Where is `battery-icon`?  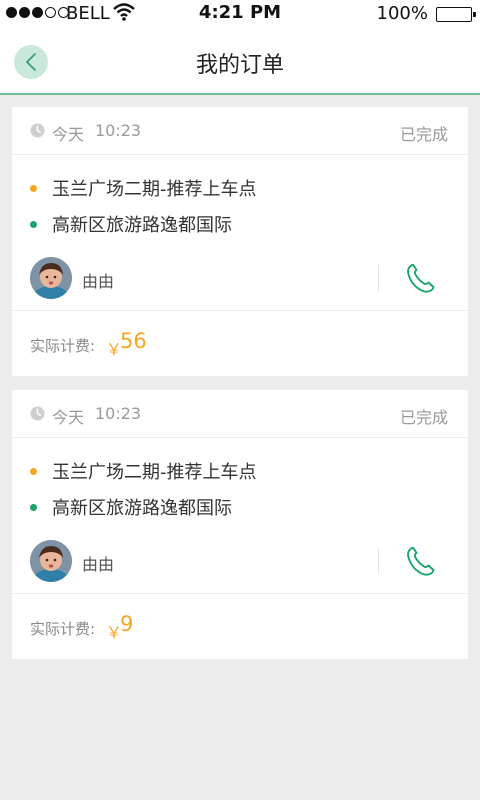 battery-icon is located at coordinates (456, 14).